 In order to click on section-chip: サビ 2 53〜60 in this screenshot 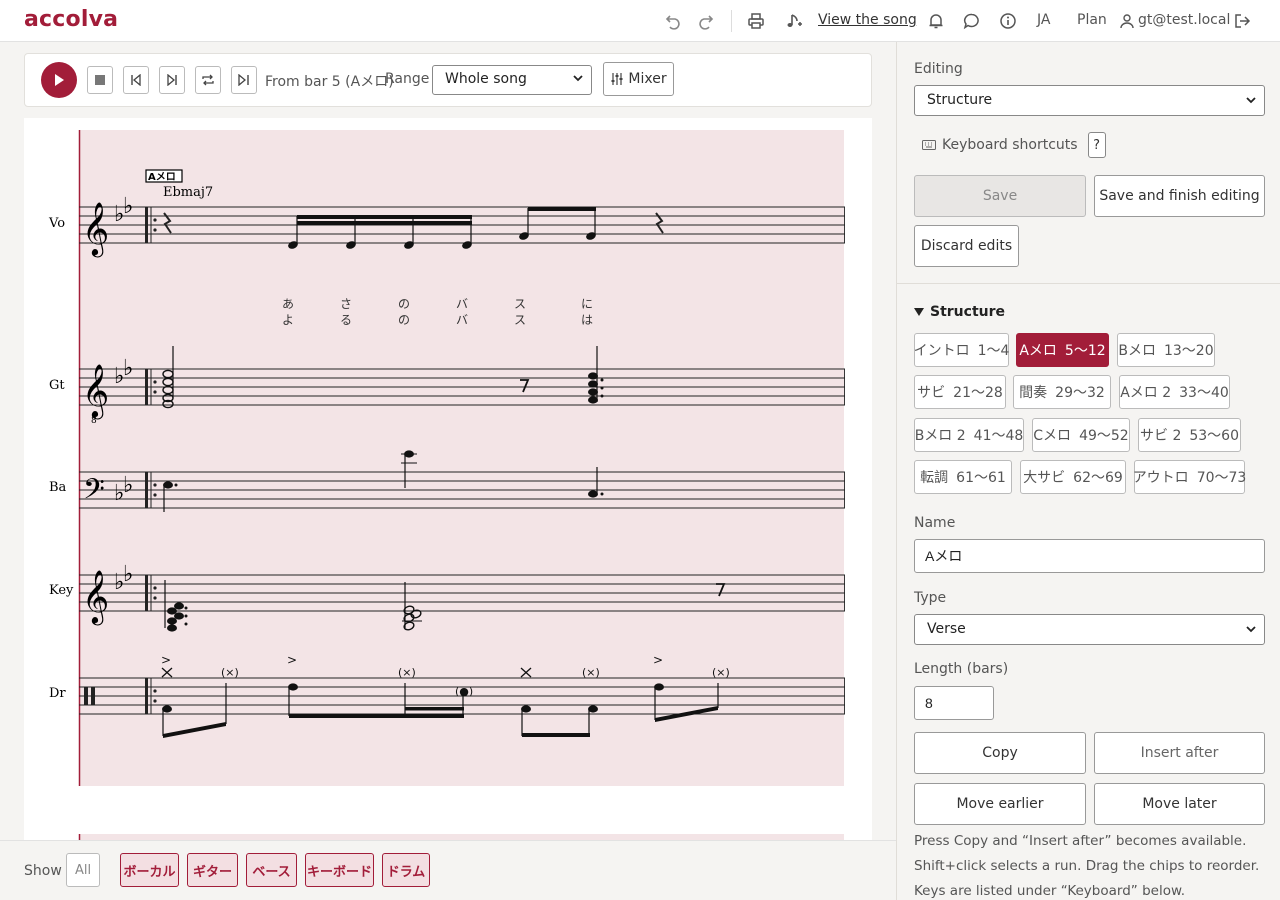, I will do `click(1189, 435)`.